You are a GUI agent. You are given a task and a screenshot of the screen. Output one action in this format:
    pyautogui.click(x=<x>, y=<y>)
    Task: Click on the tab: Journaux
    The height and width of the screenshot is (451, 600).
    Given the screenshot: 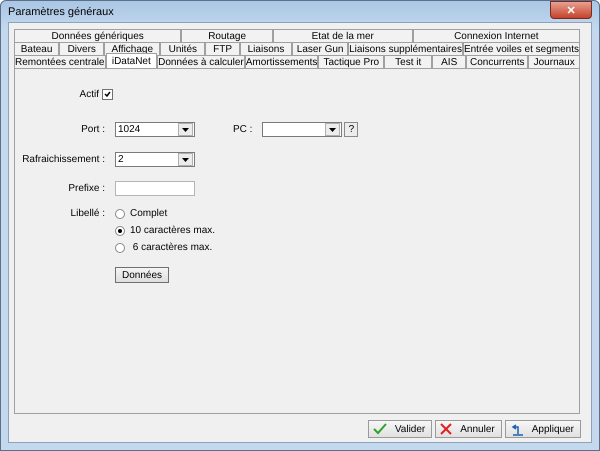 What is the action you would take?
    pyautogui.click(x=554, y=61)
    